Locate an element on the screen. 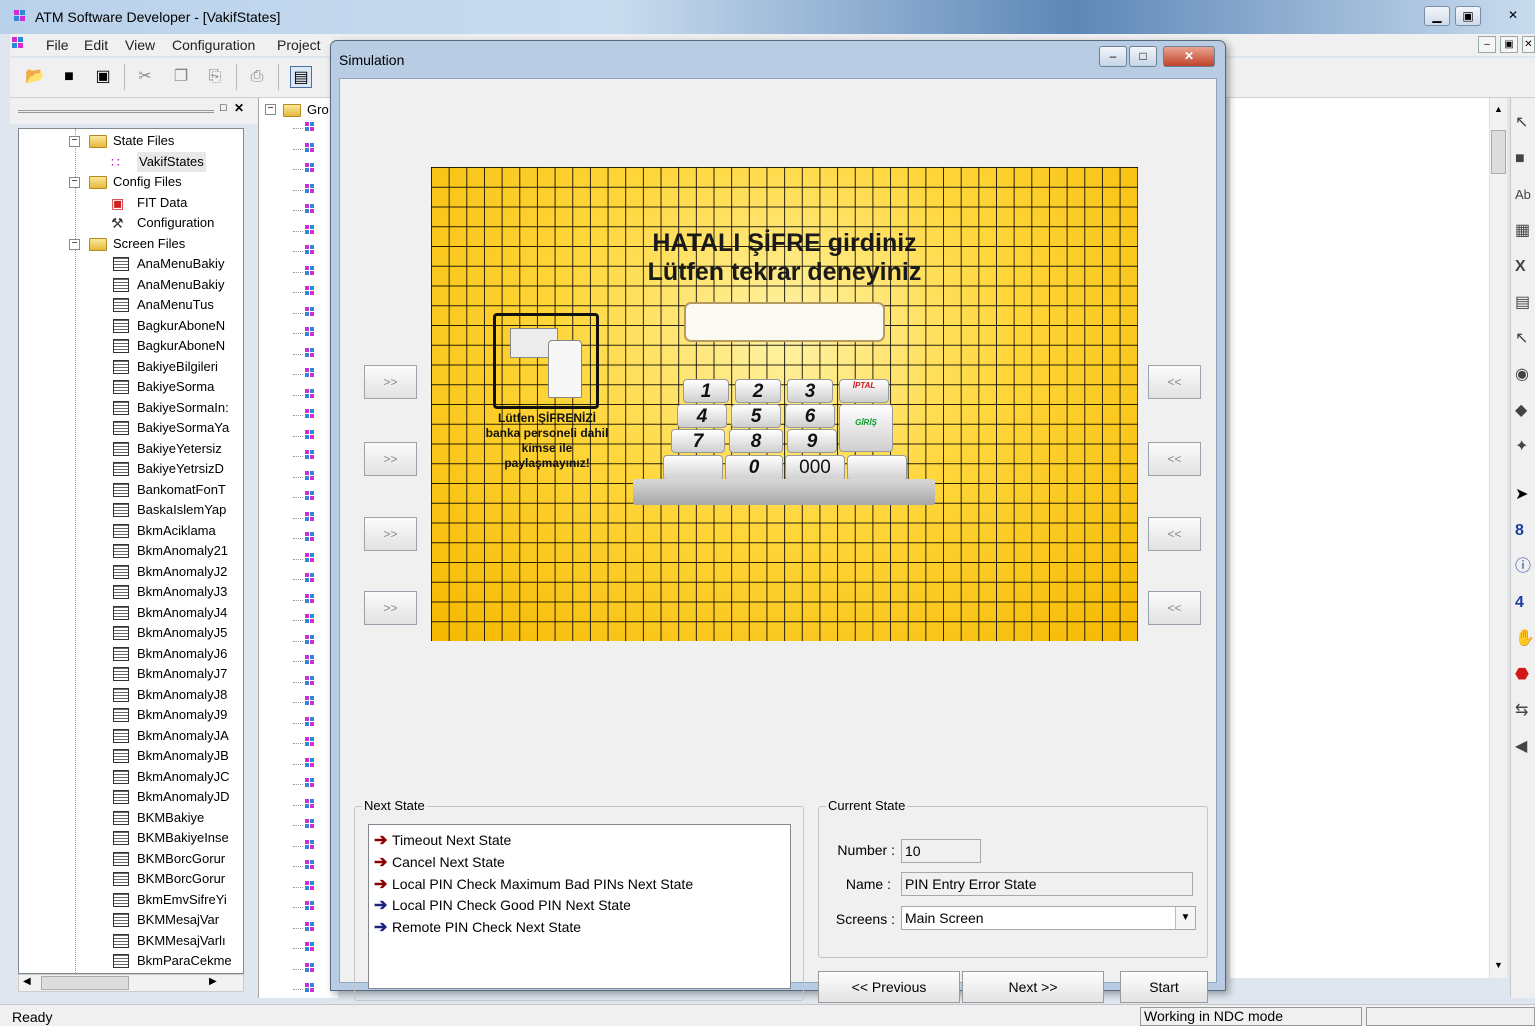 The image size is (1535, 1026). tree-item: BakiyeSormaYa is located at coordinates (124, 428).